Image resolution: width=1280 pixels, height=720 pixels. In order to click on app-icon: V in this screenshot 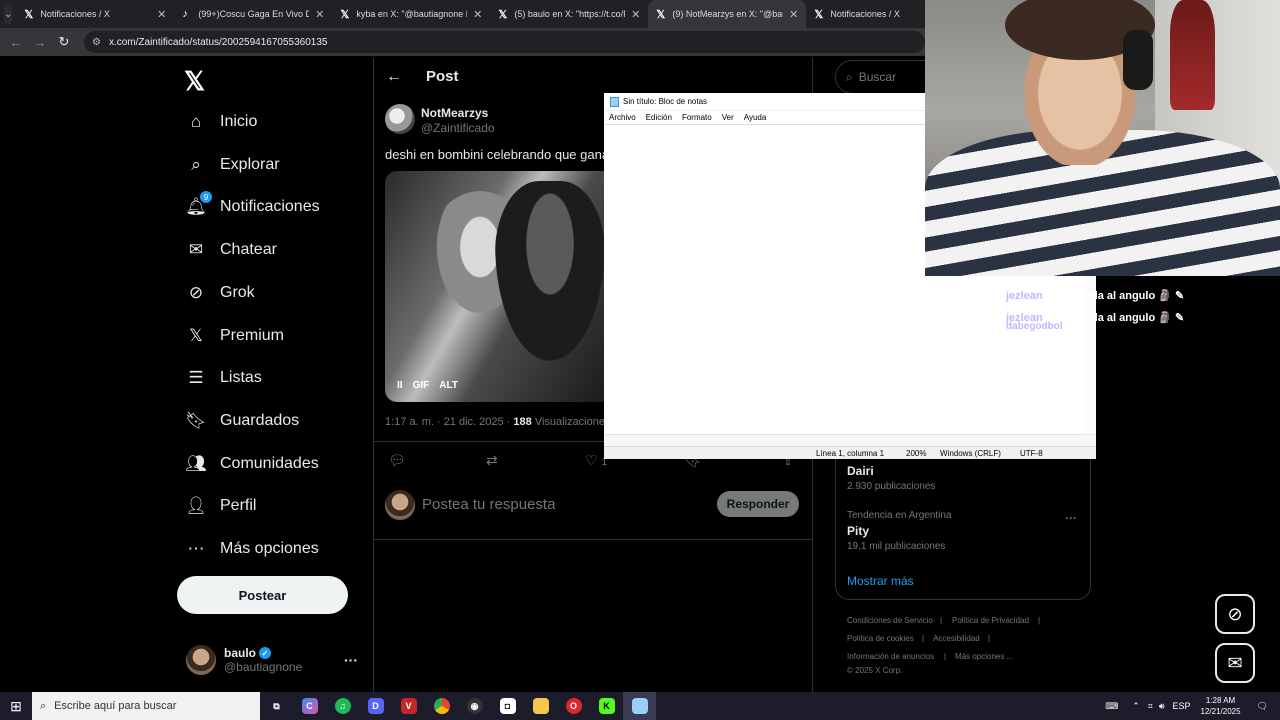, I will do `click(408, 706)`.